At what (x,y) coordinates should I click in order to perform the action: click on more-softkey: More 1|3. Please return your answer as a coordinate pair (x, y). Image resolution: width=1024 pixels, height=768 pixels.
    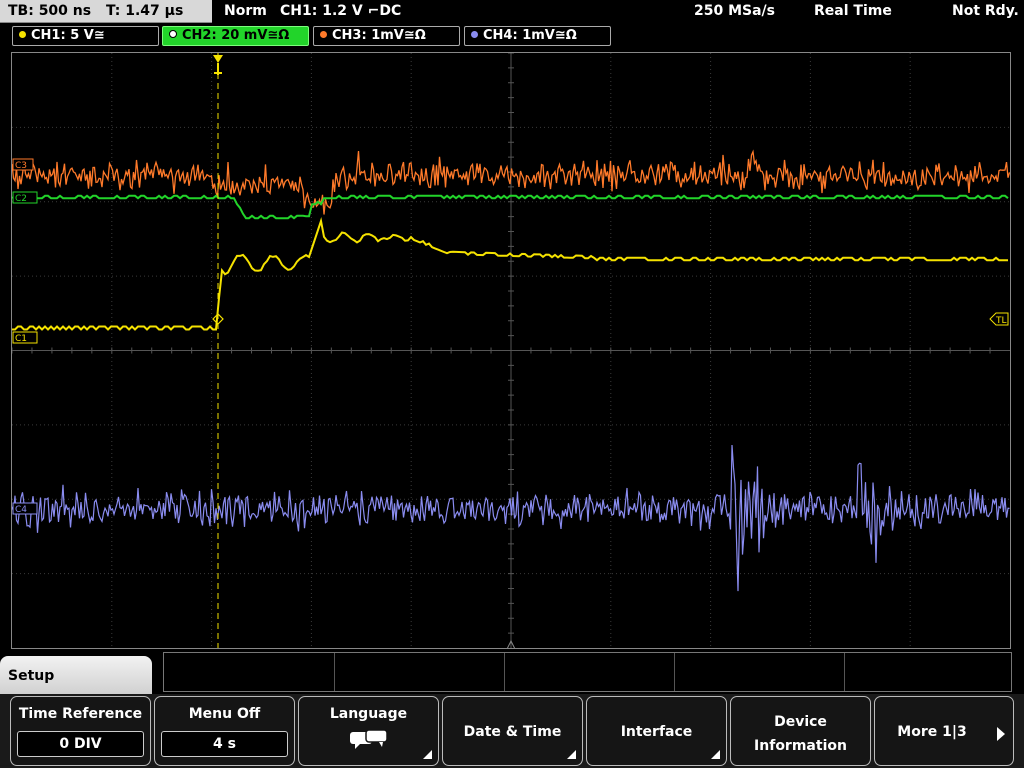
    Looking at the image, I should click on (944, 731).